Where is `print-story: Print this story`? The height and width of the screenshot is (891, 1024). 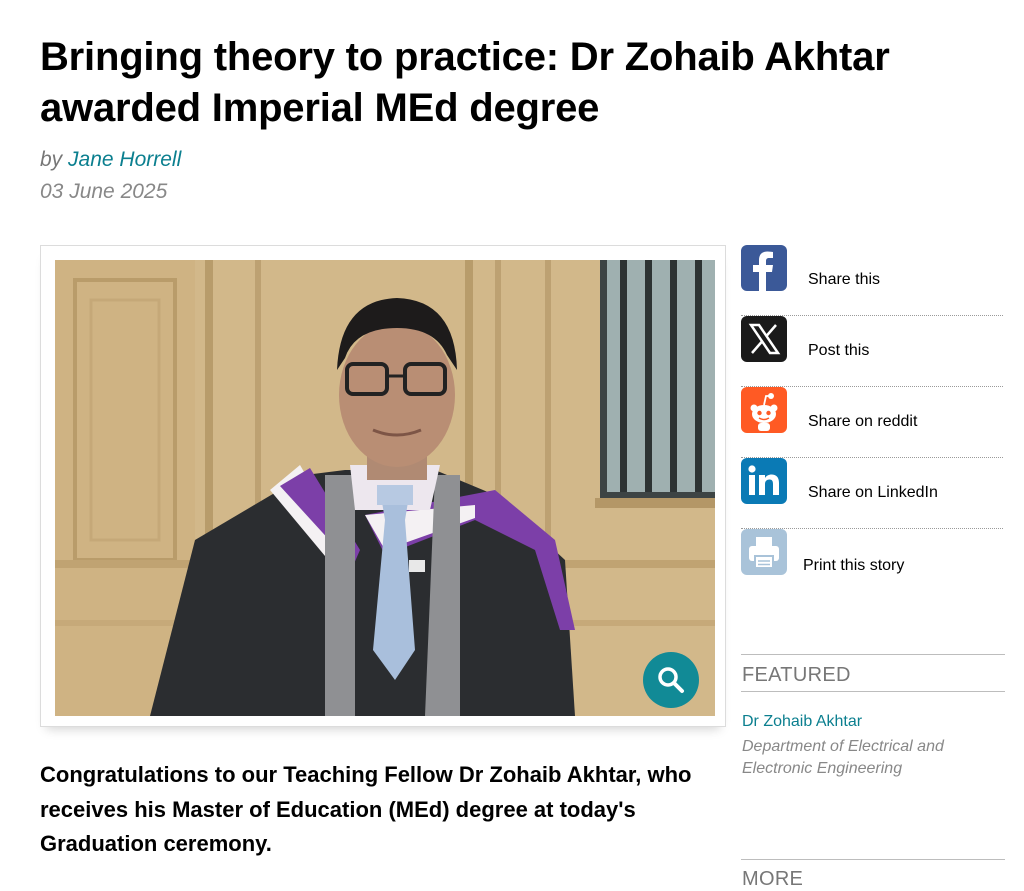
print-story: Print this story is located at coordinates (872, 564).